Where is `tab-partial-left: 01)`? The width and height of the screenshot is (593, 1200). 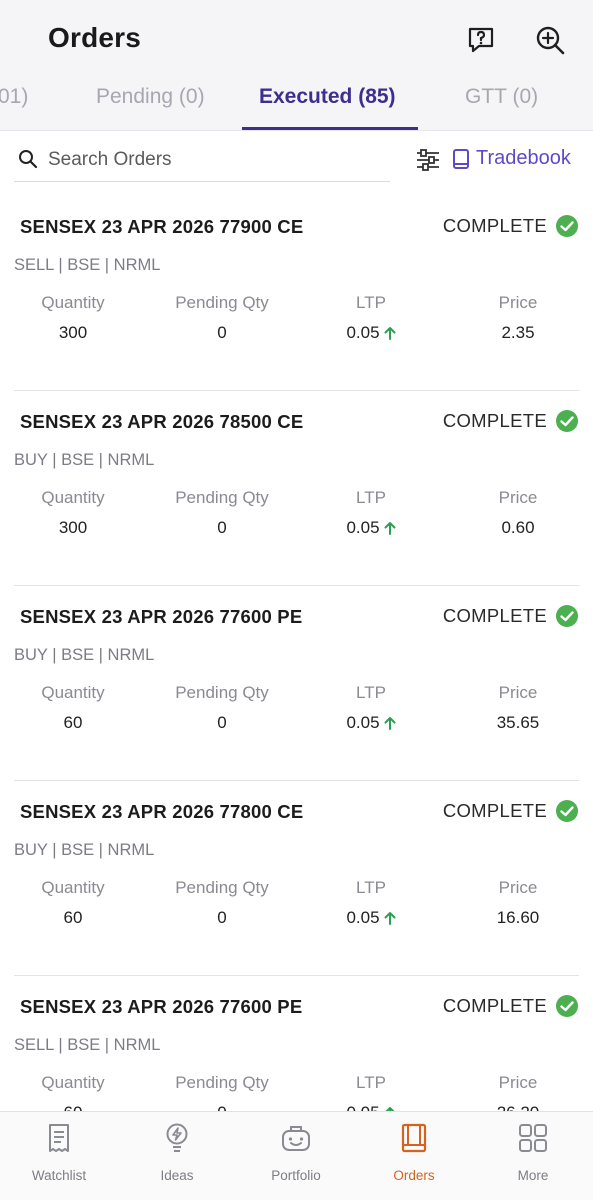
tab-partial-left: 01) is located at coordinates (14, 97).